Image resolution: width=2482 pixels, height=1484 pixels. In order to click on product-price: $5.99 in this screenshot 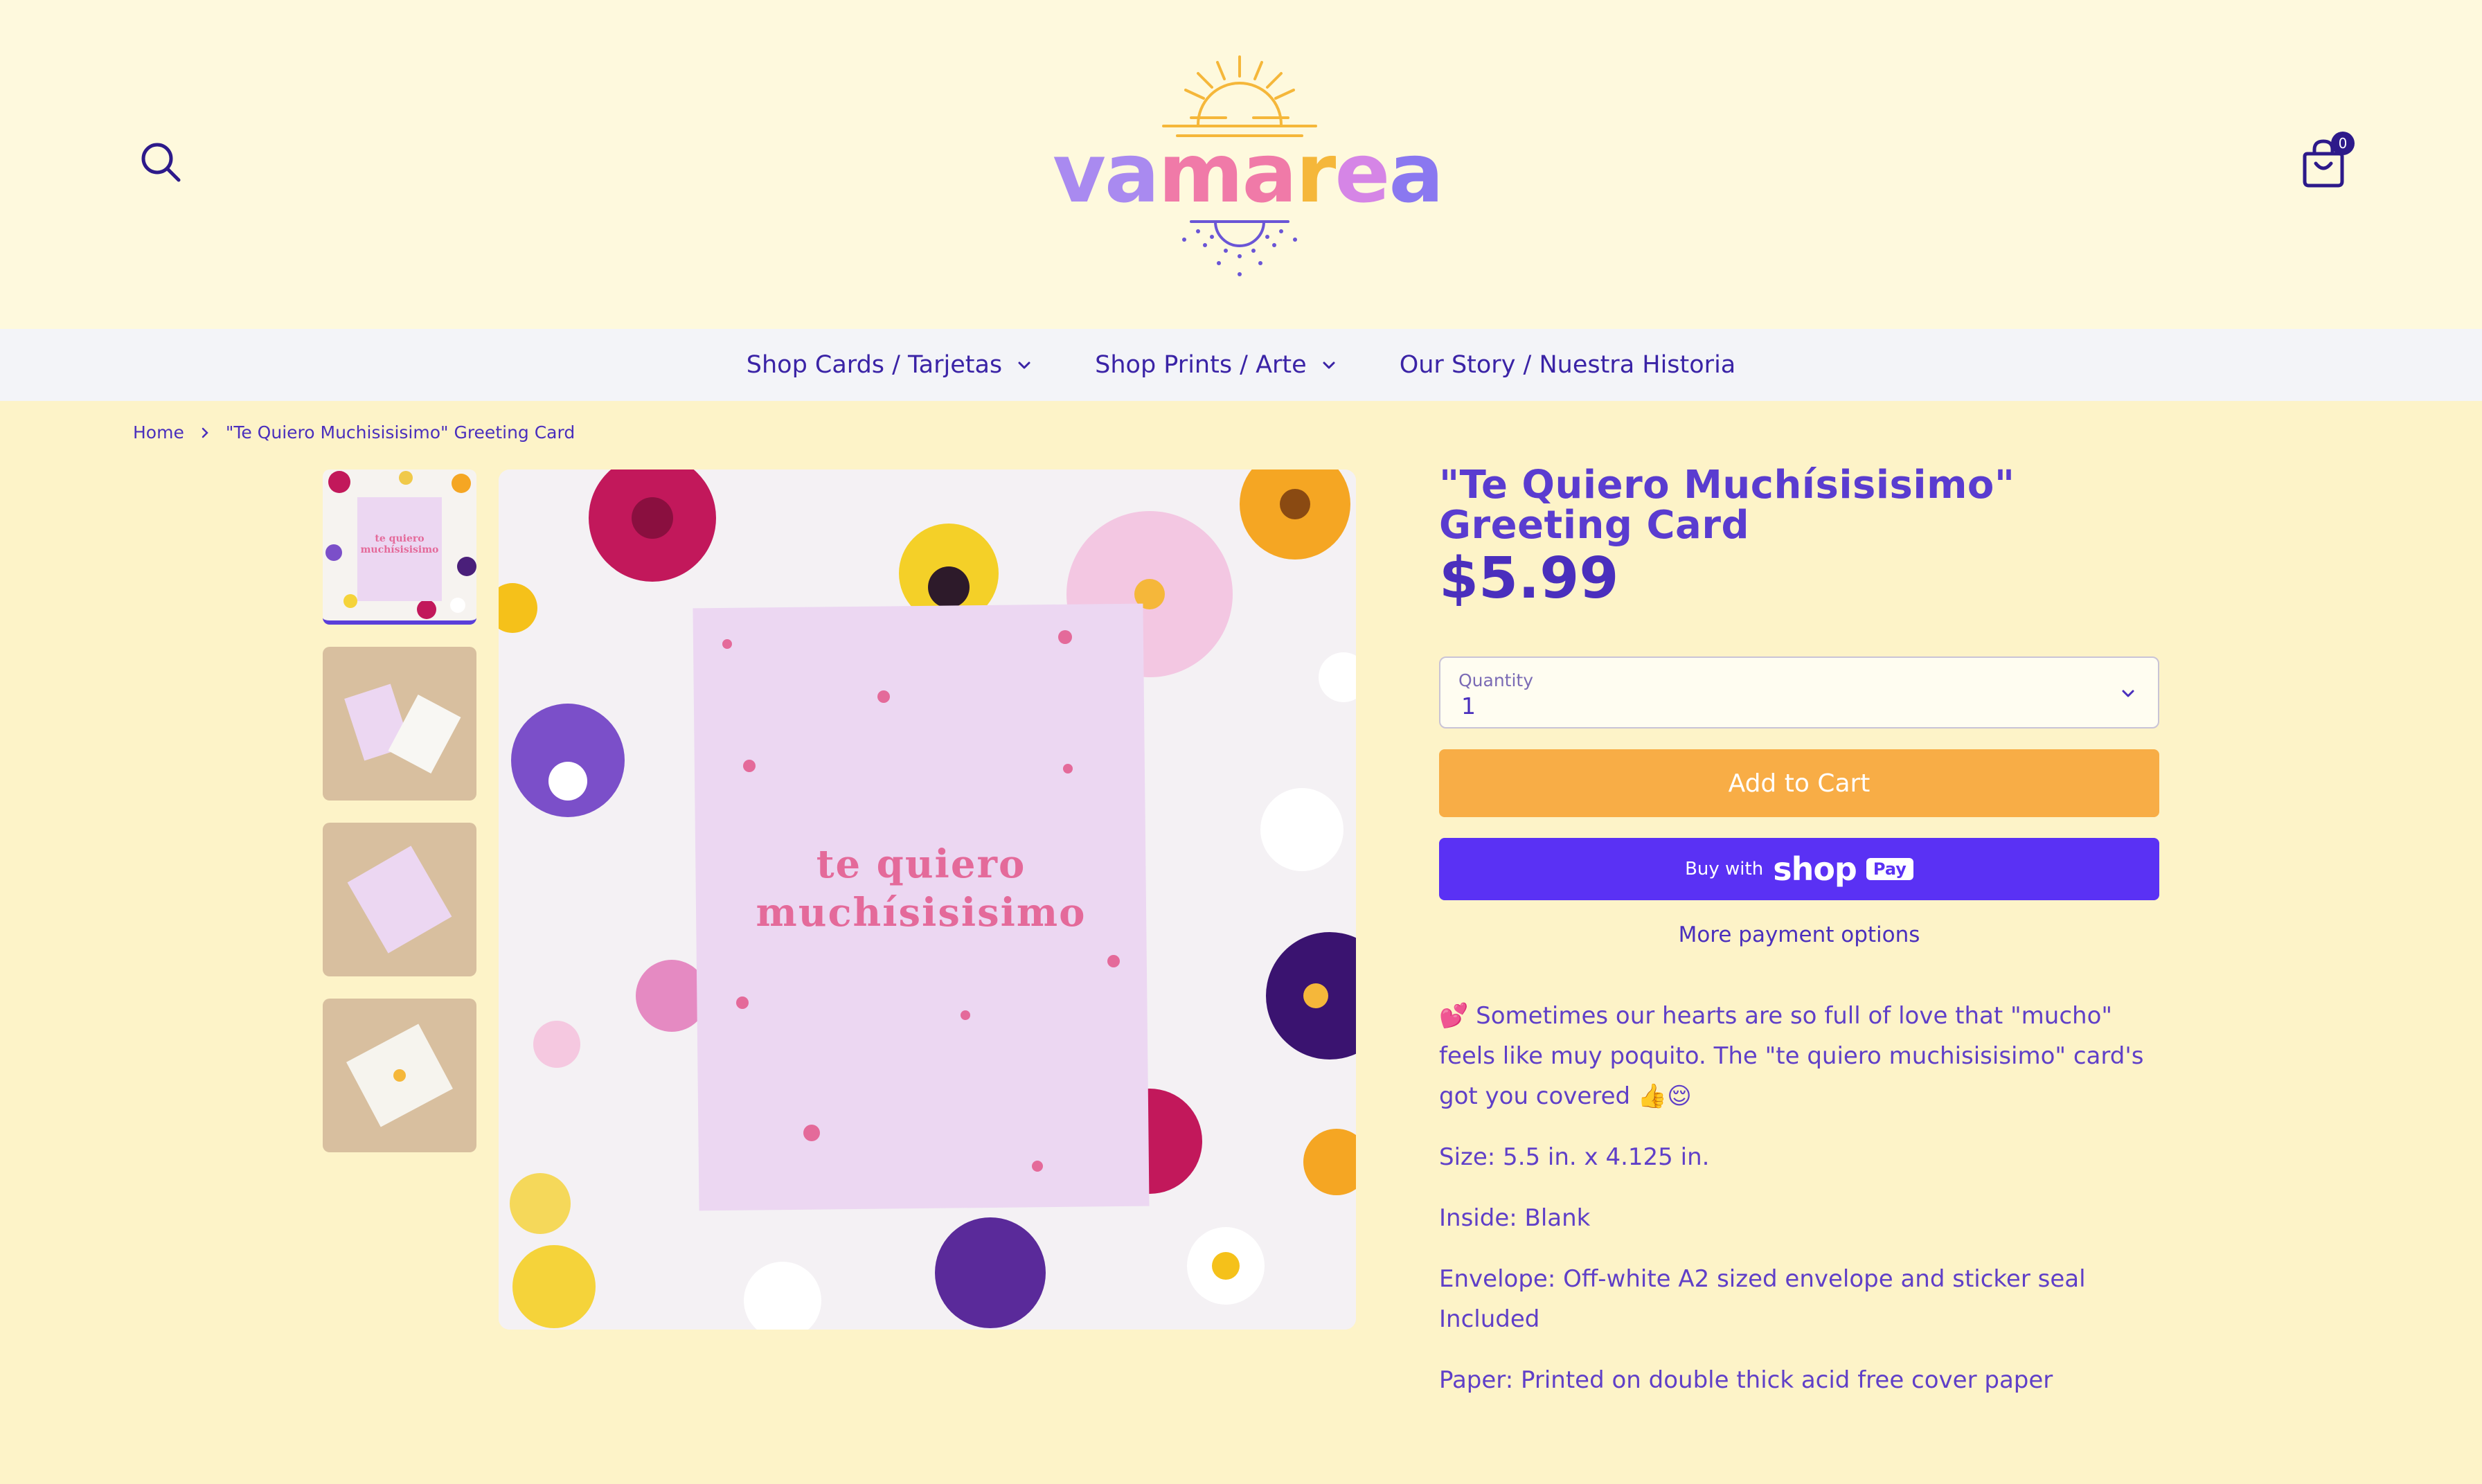, I will do `click(1529, 578)`.